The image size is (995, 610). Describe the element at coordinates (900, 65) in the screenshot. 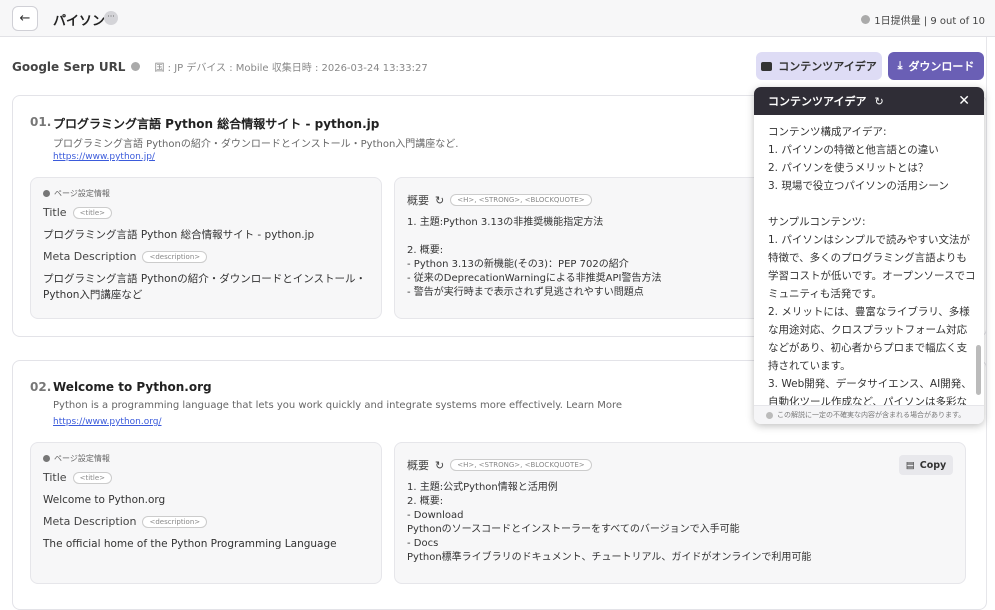

I see `download-icon: ⤓` at that location.